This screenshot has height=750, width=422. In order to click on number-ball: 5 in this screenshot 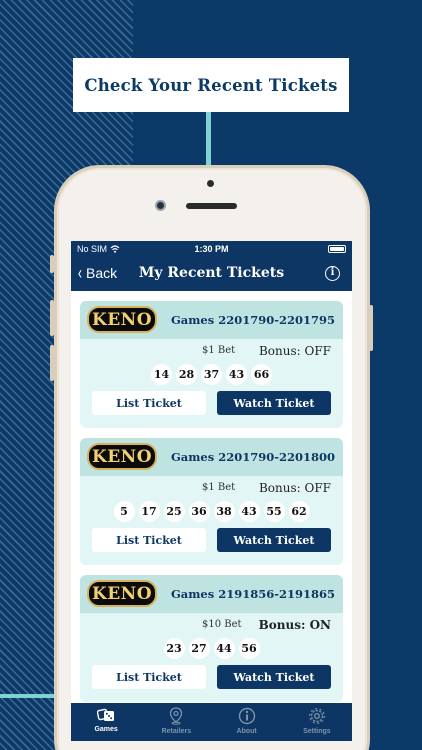, I will do `click(124, 511)`.